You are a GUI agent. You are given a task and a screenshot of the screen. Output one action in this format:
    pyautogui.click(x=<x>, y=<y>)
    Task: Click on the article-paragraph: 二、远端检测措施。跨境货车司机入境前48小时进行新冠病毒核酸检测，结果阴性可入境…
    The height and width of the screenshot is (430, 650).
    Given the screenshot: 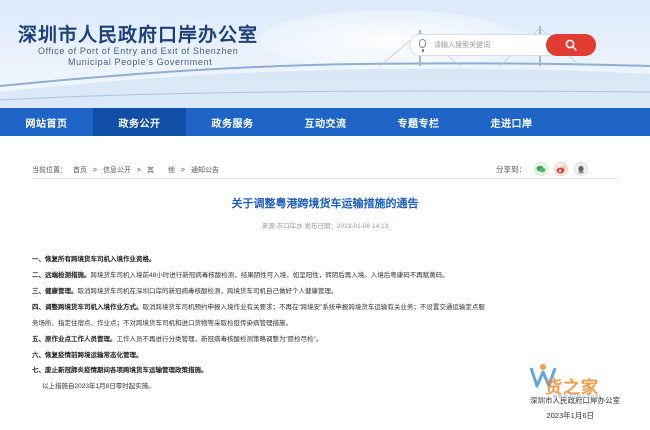 What is the action you would take?
    pyautogui.click(x=240, y=275)
    